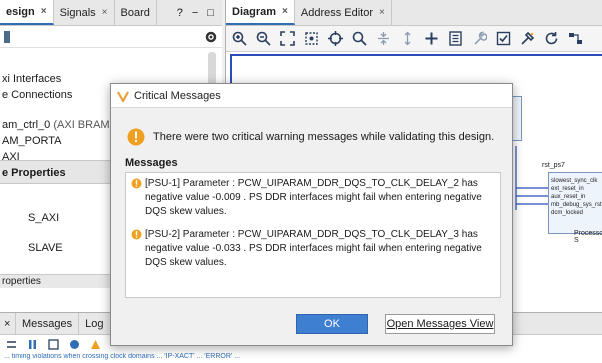  I want to click on tab-design-close-icon: ×, so click(44, 11).